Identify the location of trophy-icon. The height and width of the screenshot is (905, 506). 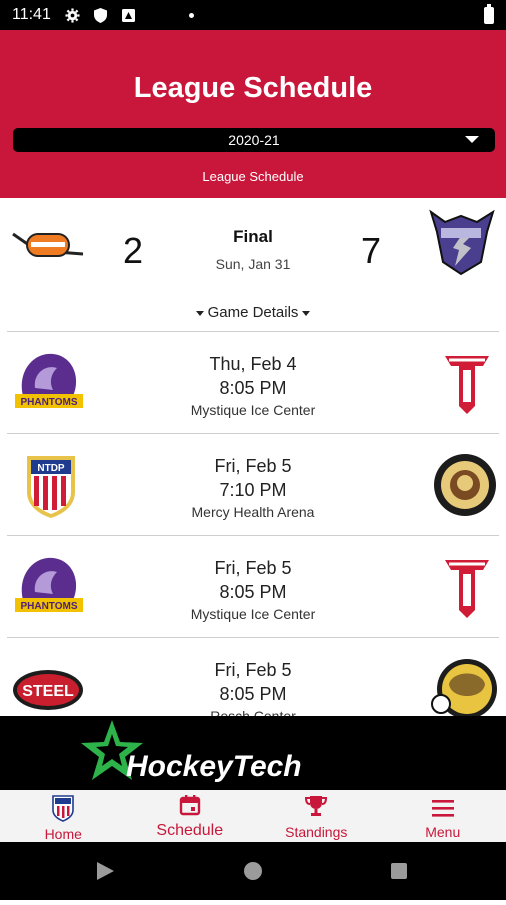
(316, 806).